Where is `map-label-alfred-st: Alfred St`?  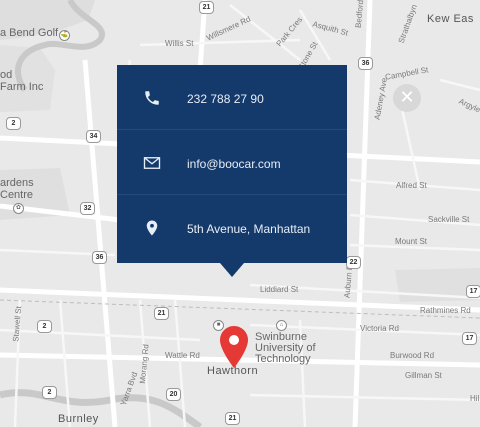
map-label-alfred-st: Alfred St is located at coordinates (411, 185).